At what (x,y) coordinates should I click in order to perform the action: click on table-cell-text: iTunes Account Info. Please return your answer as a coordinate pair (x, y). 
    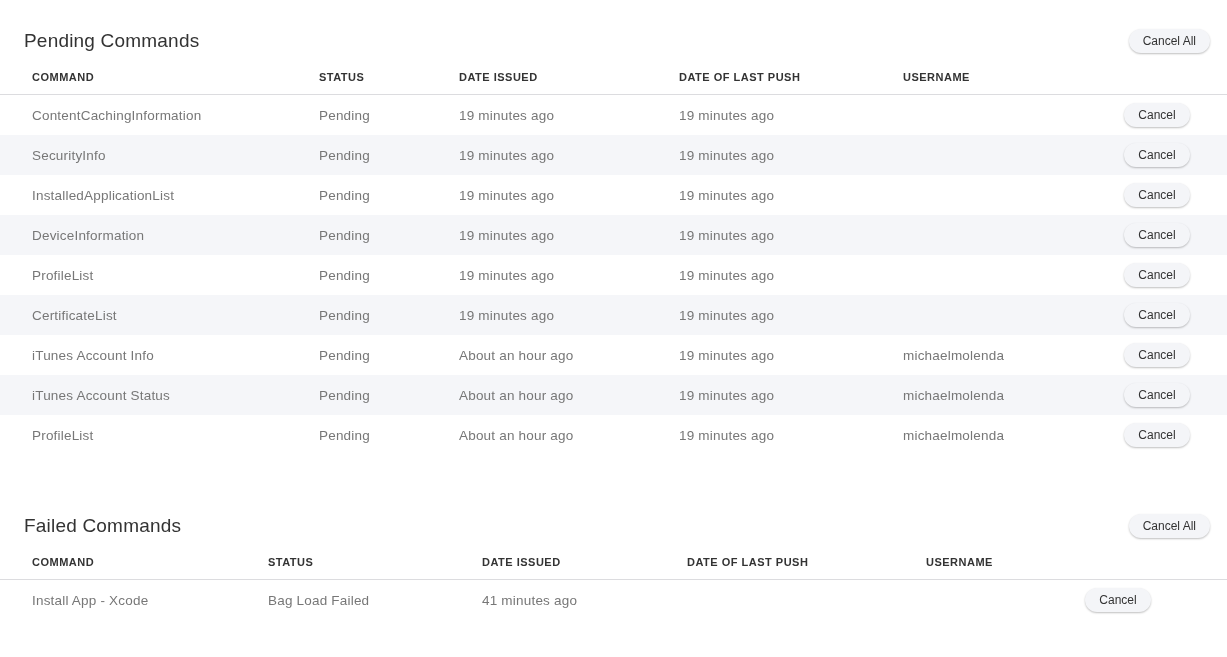
    Looking at the image, I should click on (93, 355).